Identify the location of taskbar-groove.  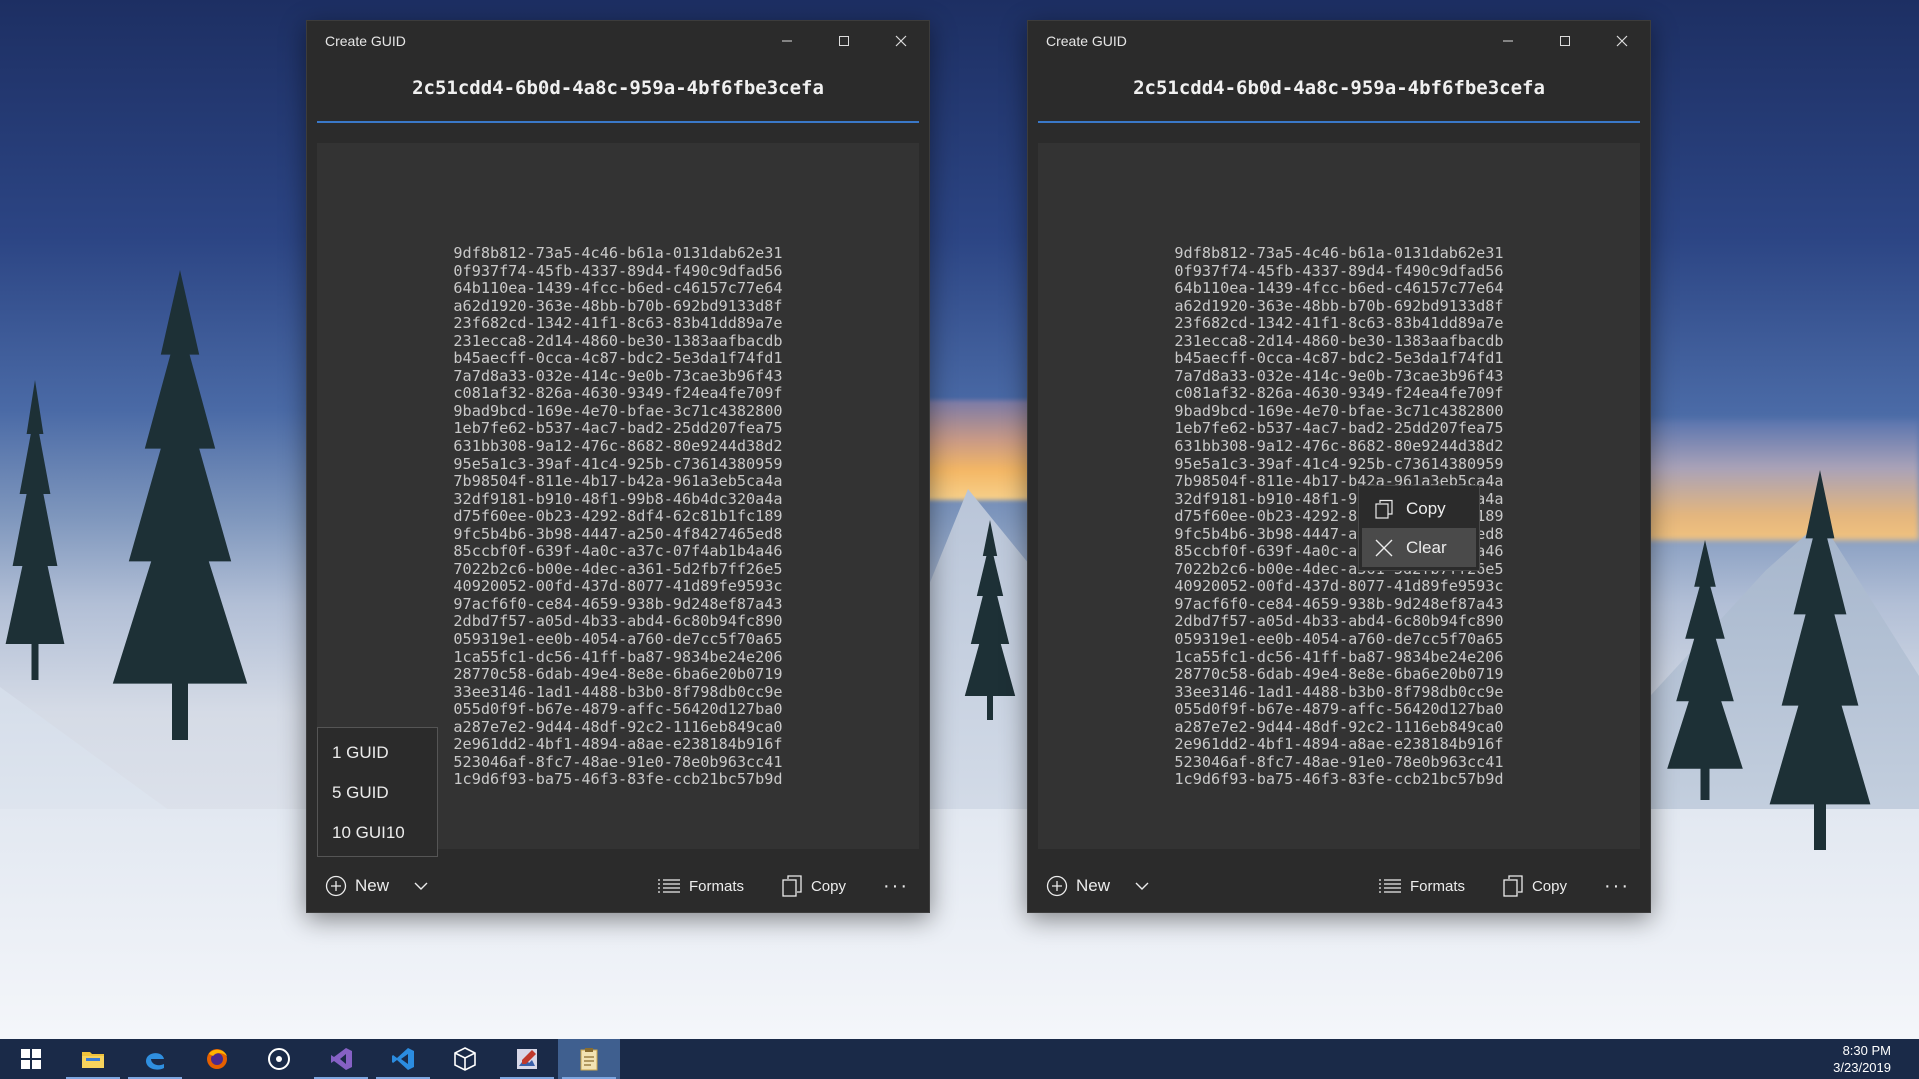
(279, 1059).